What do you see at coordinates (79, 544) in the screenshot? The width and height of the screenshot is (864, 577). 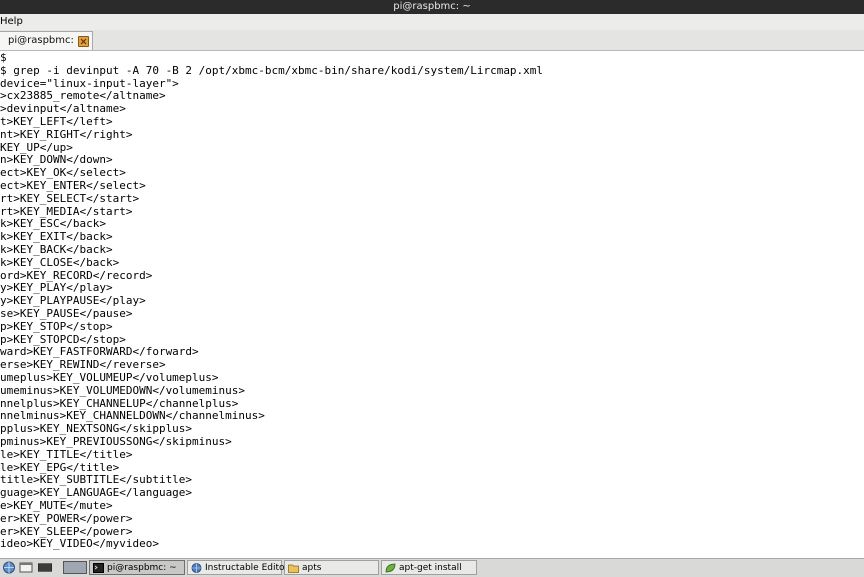 I see `terminal-line: ideo>KEY_VIDEO</myvideo>` at bounding box center [79, 544].